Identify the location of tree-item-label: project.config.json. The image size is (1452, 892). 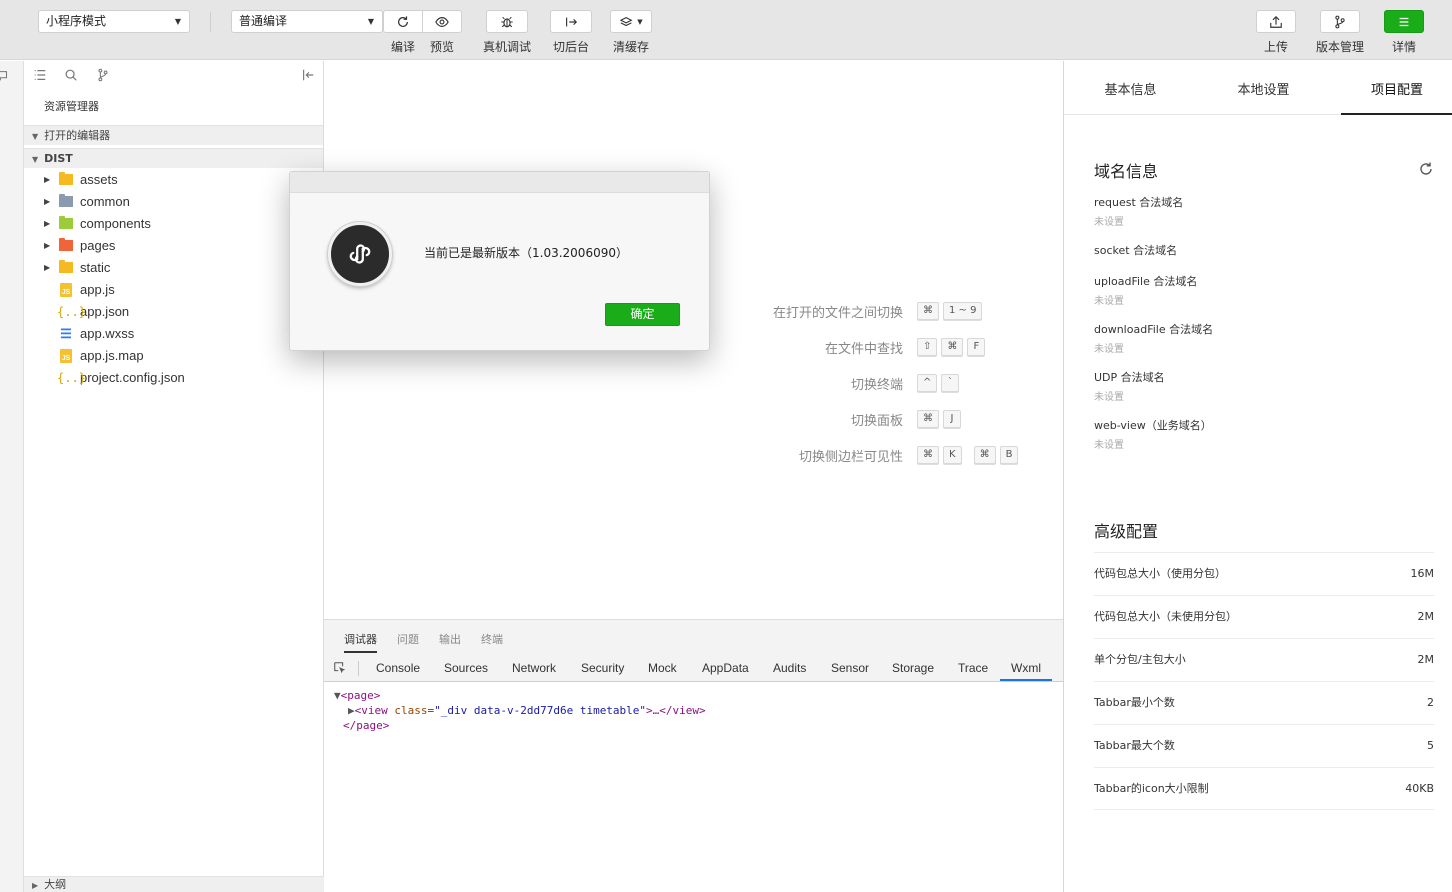
(132, 377).